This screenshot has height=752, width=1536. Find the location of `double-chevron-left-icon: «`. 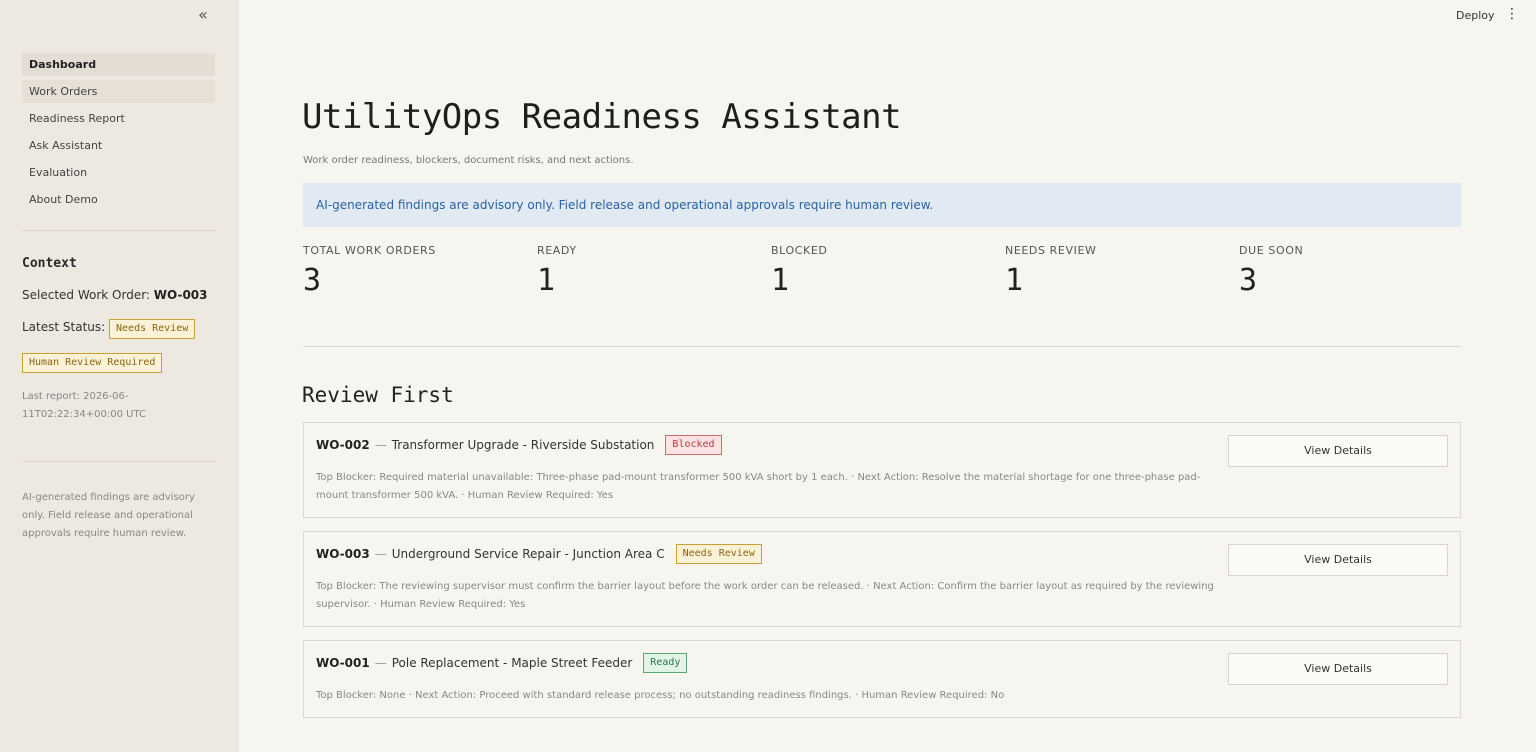

double-chevron-left-icon: « is located at coordinates (203, 14).